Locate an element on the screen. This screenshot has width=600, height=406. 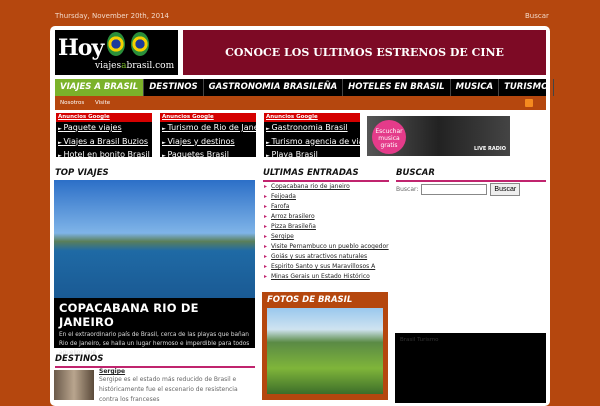
widget-title: Brasil Turismo is located at coordinates (419, 340).